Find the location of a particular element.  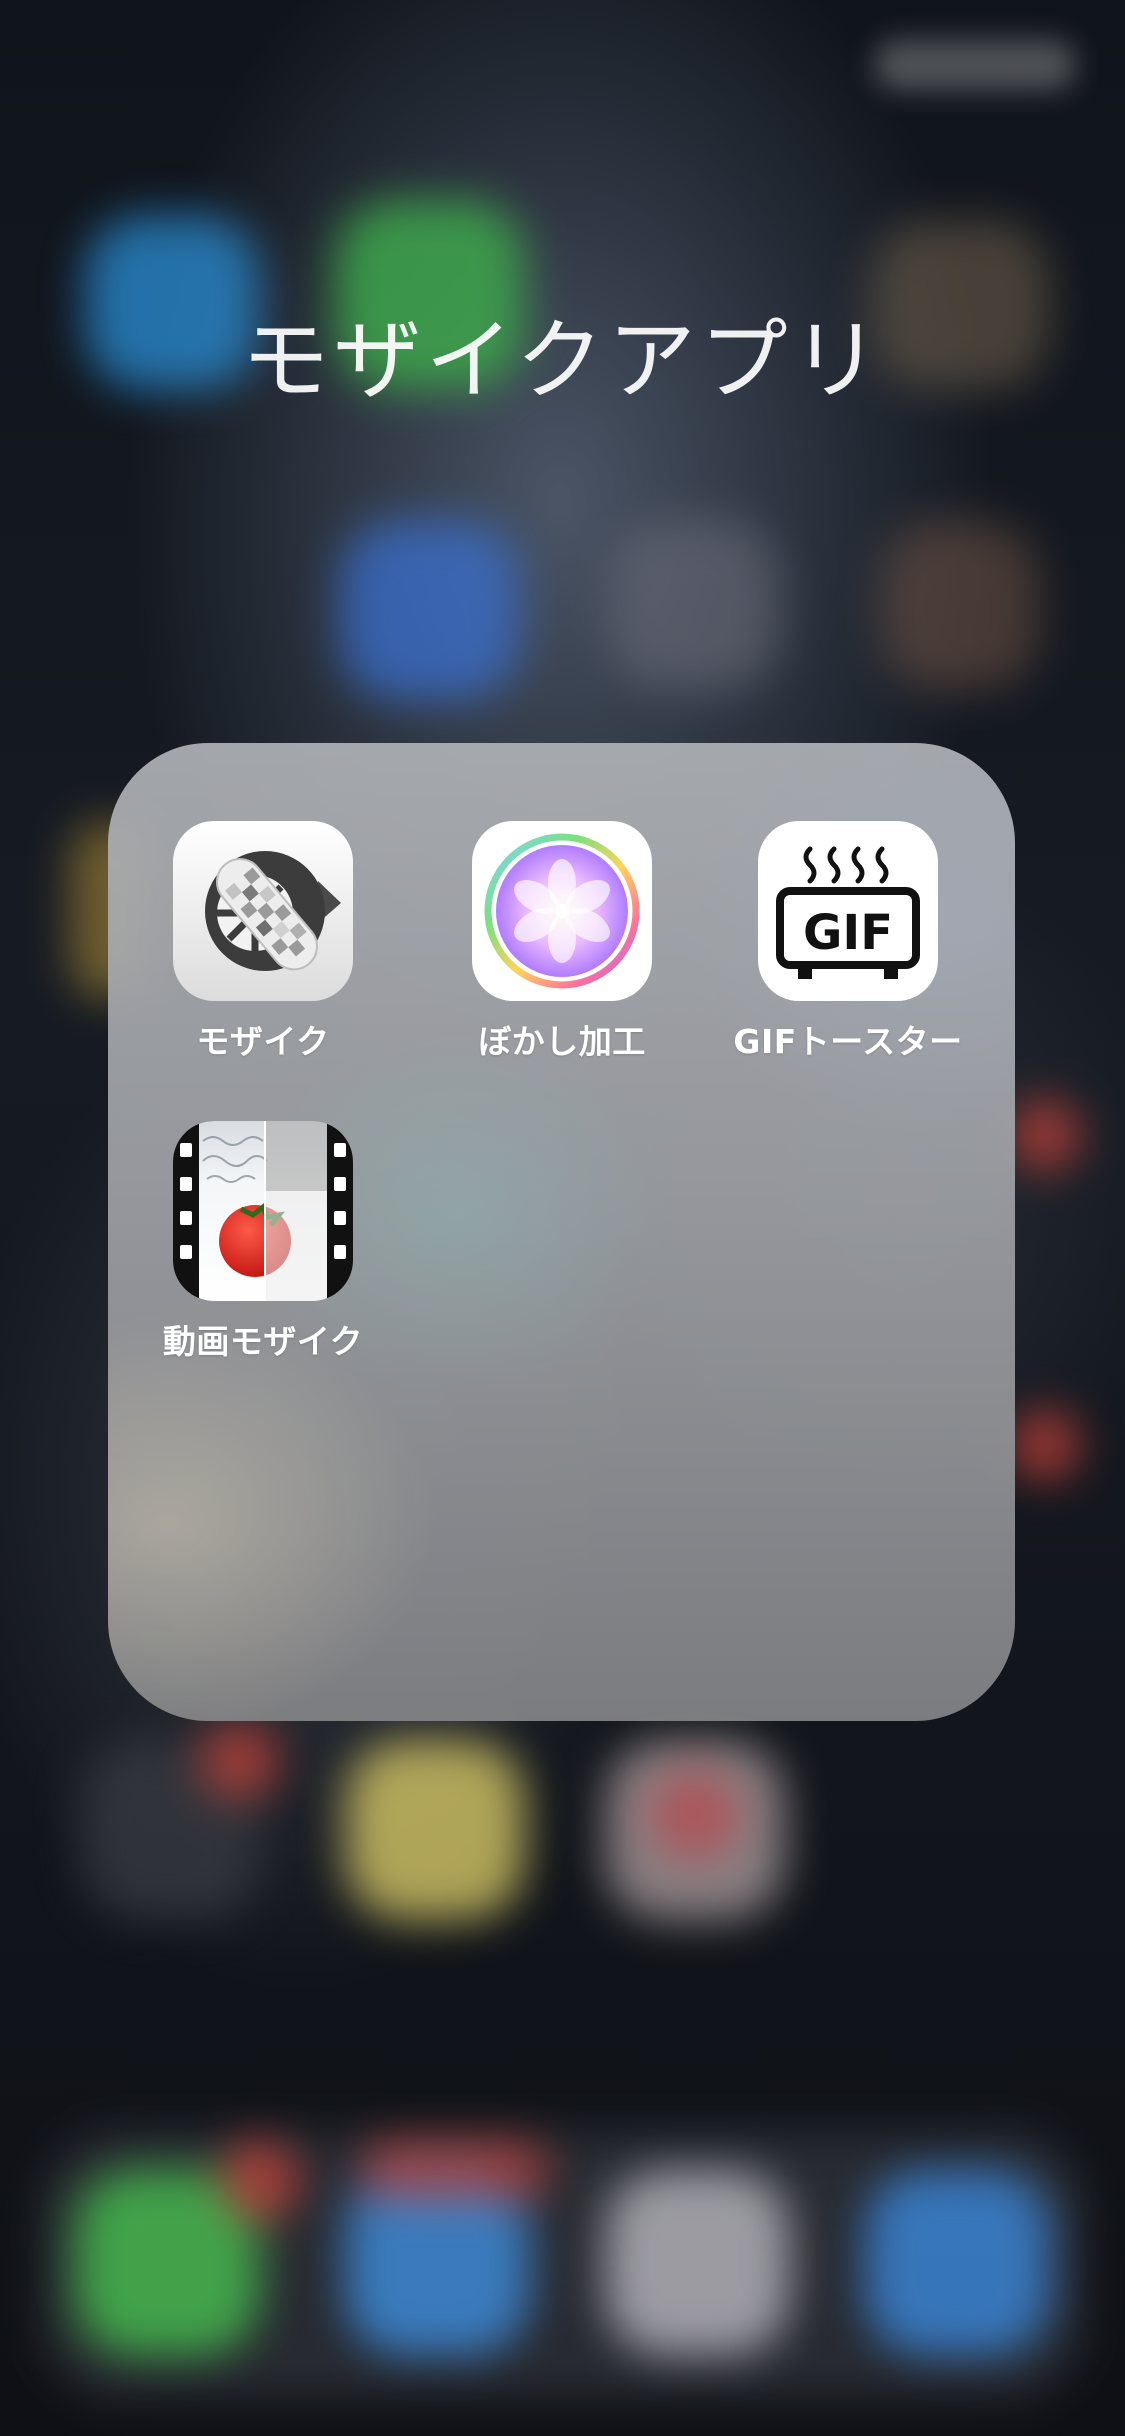

app-video-mosaic: 動画モザイク is located at coordinates (263, 1242).